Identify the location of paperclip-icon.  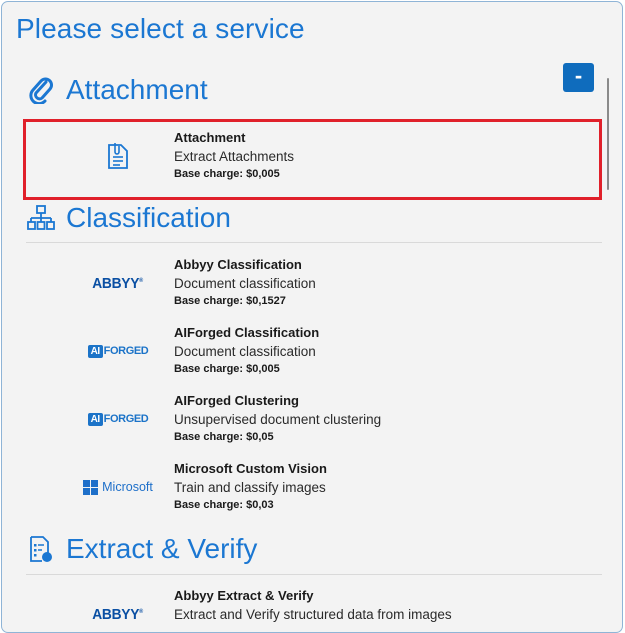
(41, 90).